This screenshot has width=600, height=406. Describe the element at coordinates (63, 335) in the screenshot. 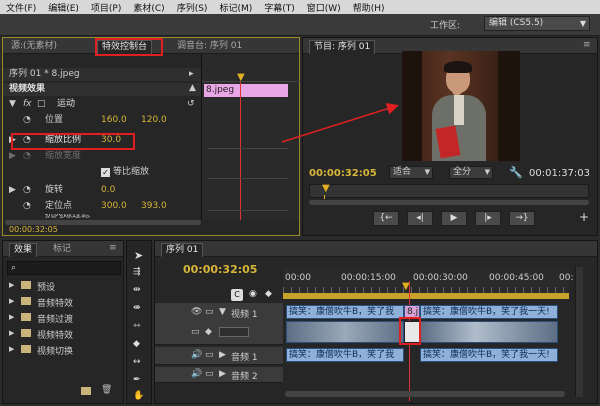

I see `effects-list-item: ▶ 视频特效` at that location.